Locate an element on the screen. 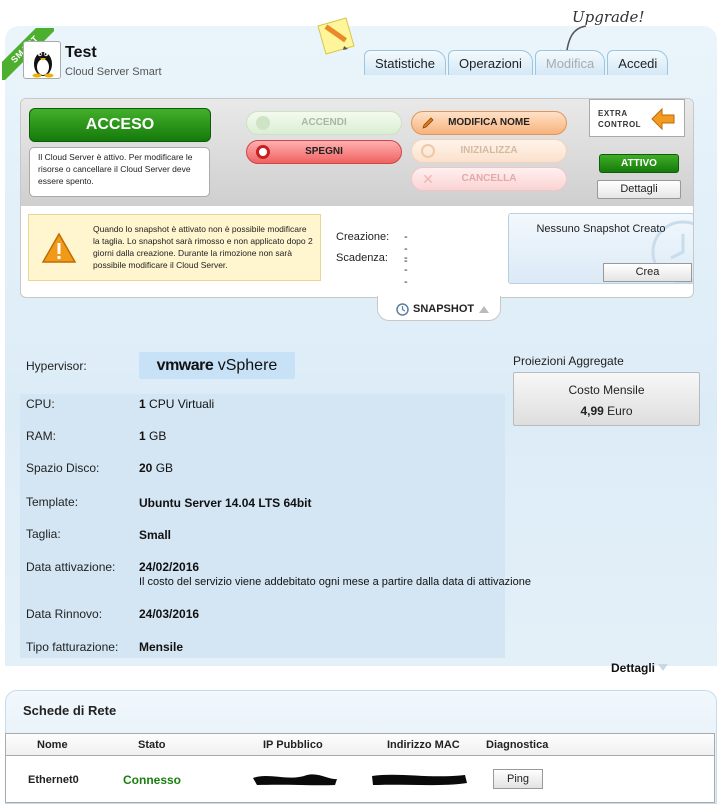  col-mac: Indirizzo MAC is located at coordinates (423, 745).